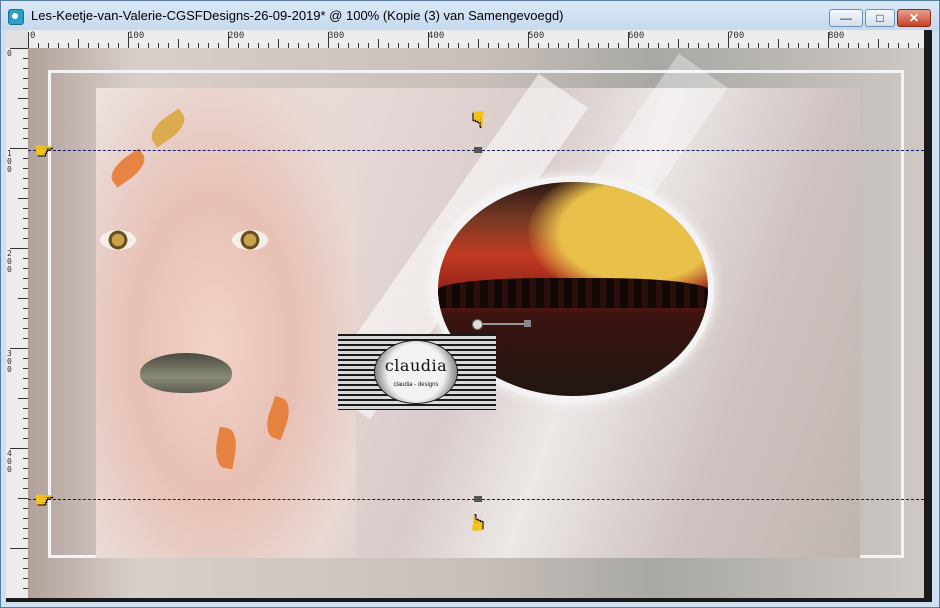  Describe the element at coordinates (736, 36) in the screenshot. I see `ruler-label: 700` at that location.